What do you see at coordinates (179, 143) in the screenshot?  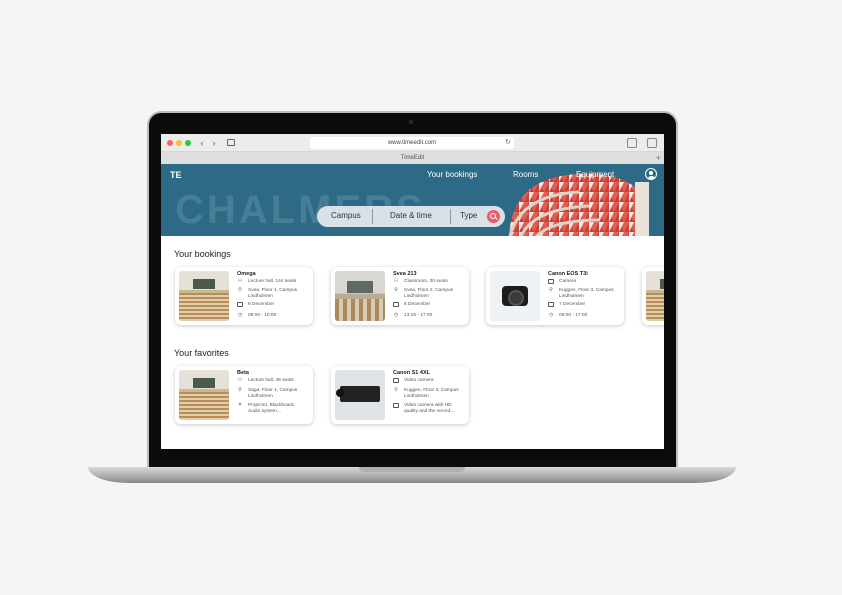 I see `minimize-window-button` at bounding box center [179, 143].